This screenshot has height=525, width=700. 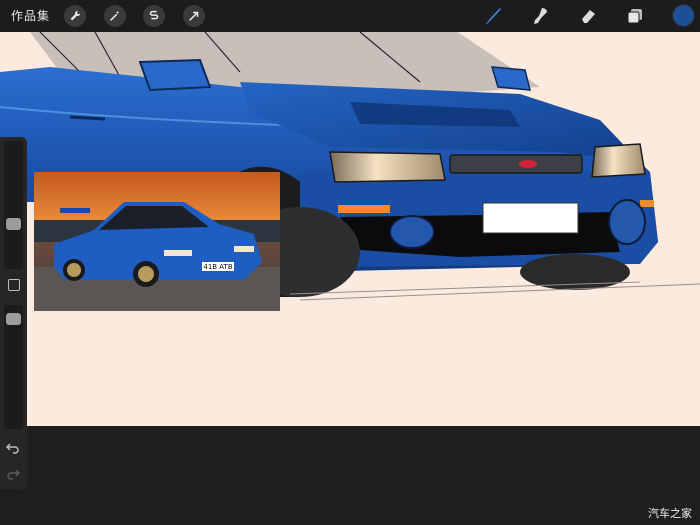 What do you see at coordinates (13, 367) in the screenshot?
I see `opacity-slider` at bounding box center [13, 367].